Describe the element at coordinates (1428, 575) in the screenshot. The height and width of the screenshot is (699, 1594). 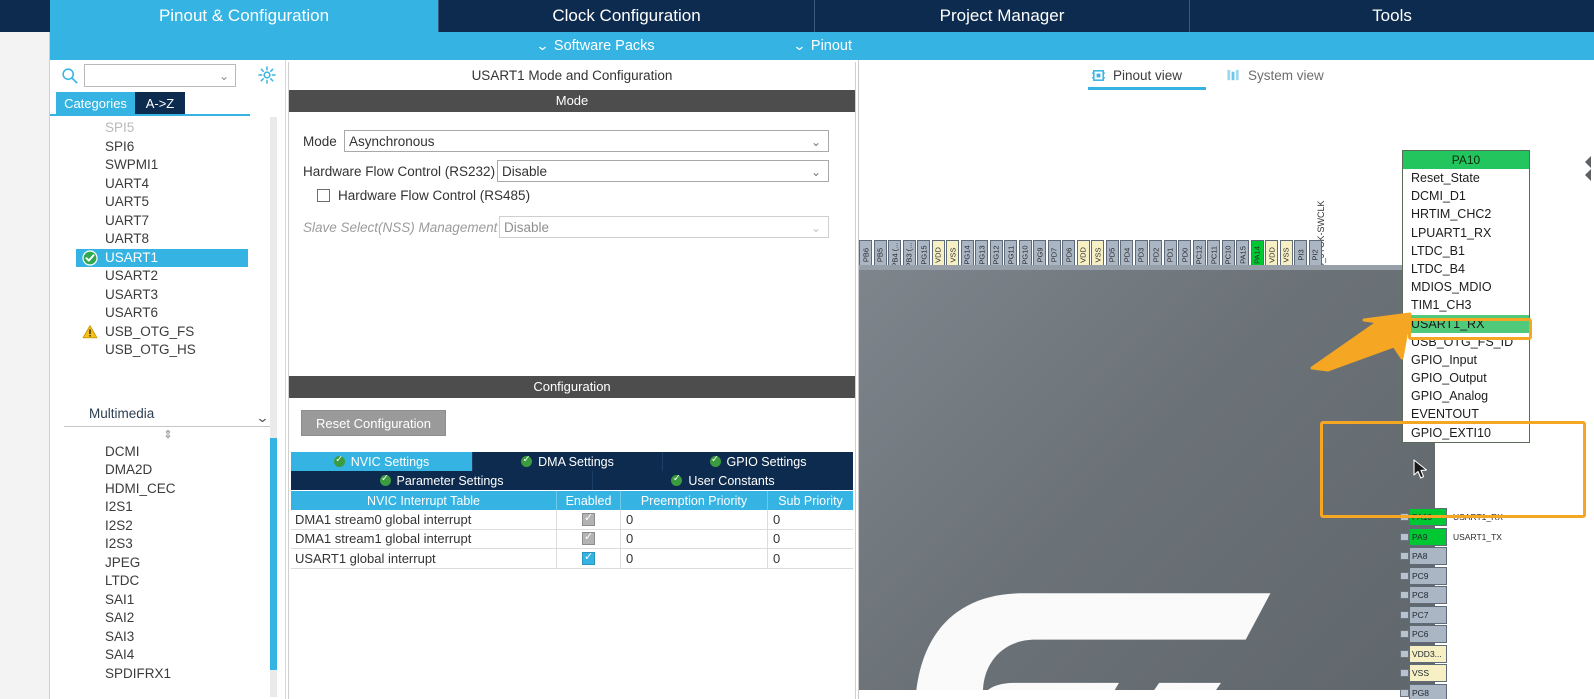
I see `chip-pin-pc9: PC9` at that location.